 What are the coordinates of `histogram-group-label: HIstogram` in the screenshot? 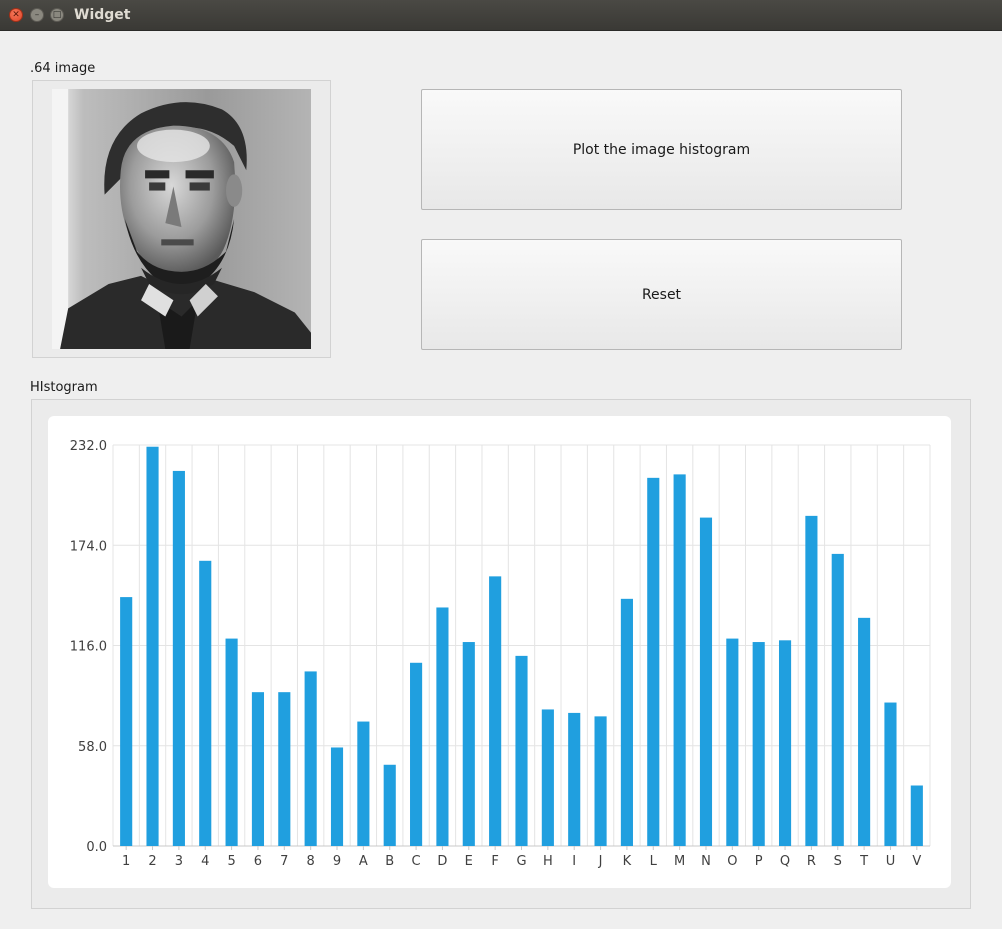 It's located at (64, 387).